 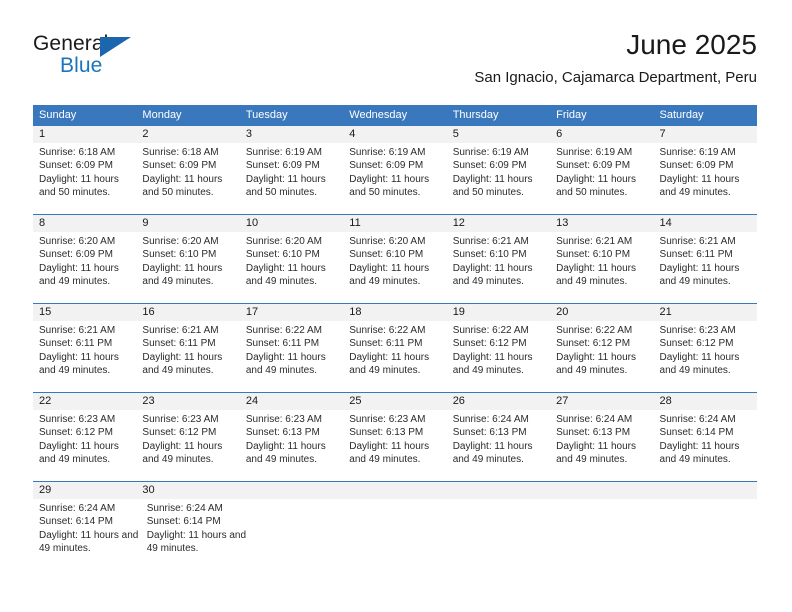 I want to click on daylight-text: Daylight: 11 hours and 50 minutes., so click(x=596, y=186).